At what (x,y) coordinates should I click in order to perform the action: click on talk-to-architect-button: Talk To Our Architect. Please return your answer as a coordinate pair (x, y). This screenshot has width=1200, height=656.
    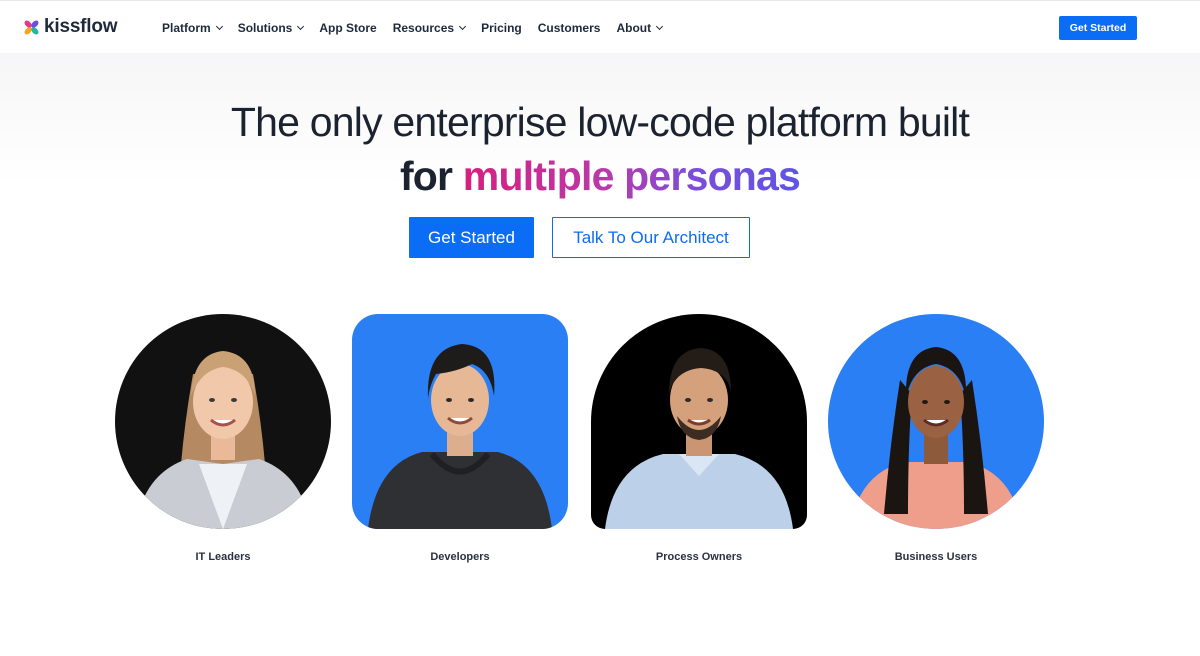
    Looking at the image, I should click on (651, 237).